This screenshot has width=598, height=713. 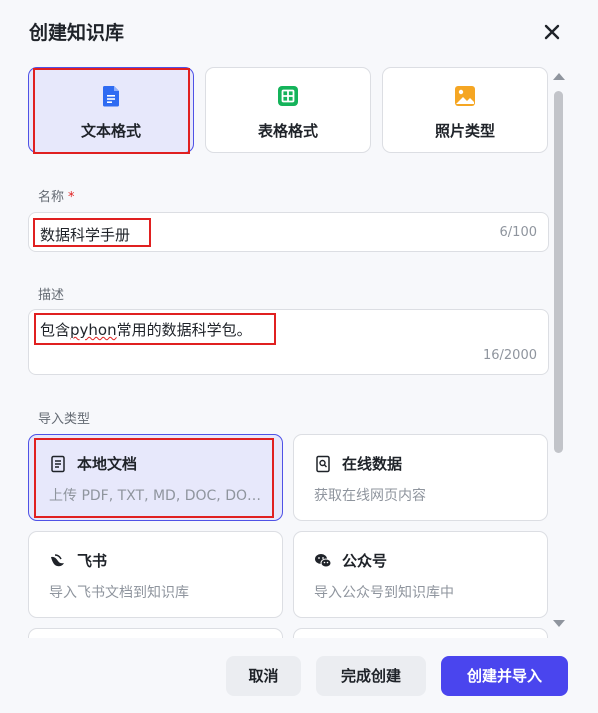 What do you see at coordinates (55, 330) in the screenshot?
I see `description-text-prefix: 包含` at bounding box center [55, 330].